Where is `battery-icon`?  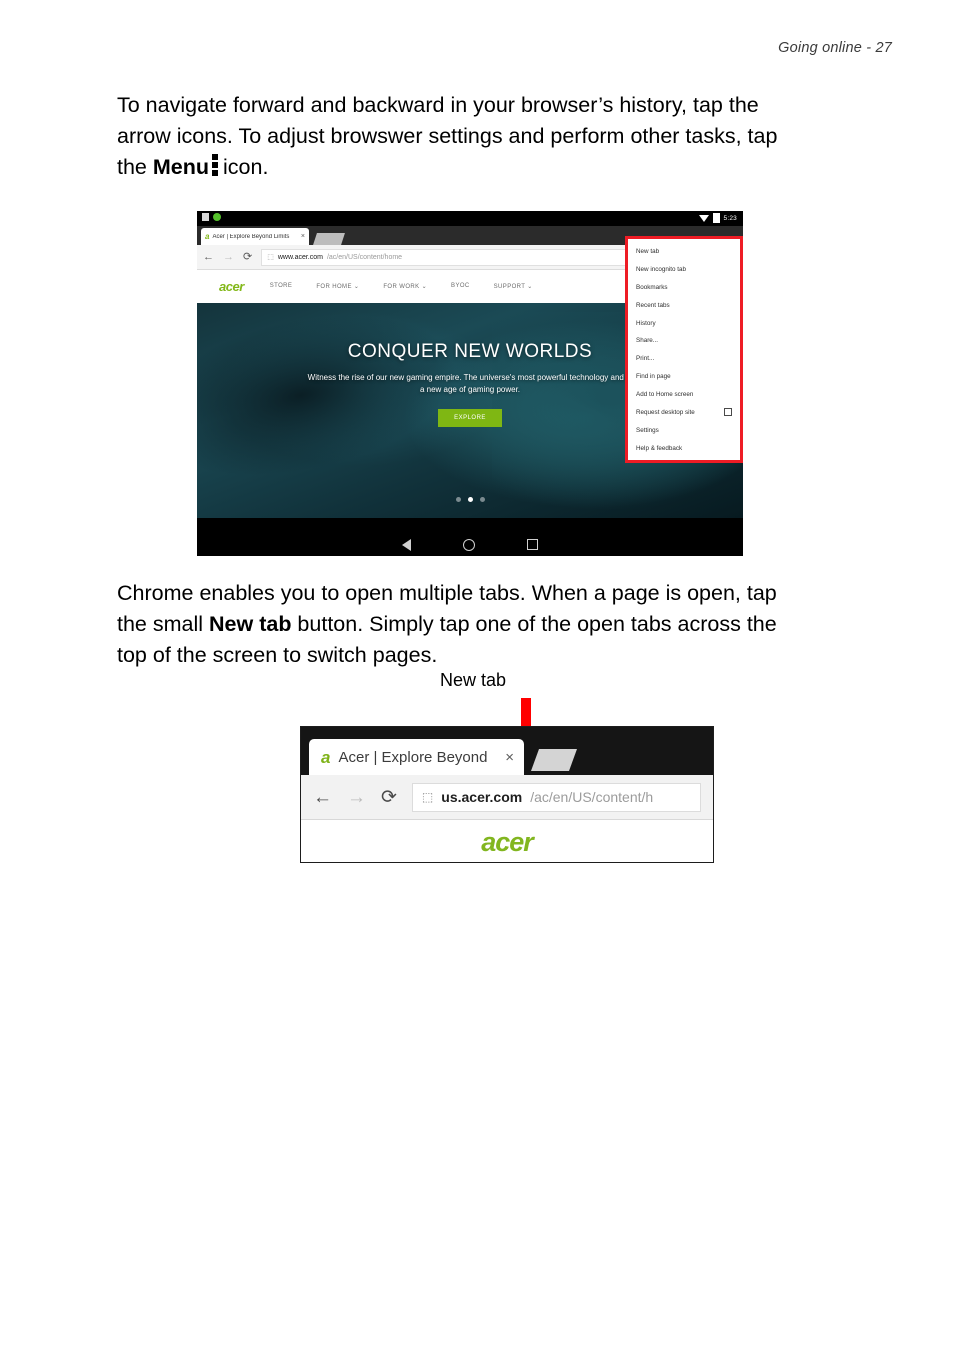 battery-icon is located at coordinates (716, 218).